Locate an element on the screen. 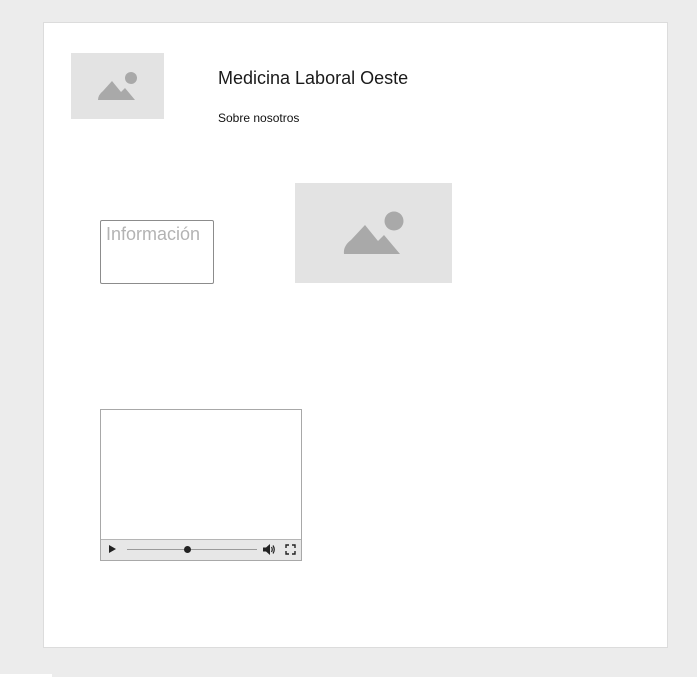 Image resolution: width=697 pixels, height=677 pixels. play-icon is located at coordinates (112, 549).